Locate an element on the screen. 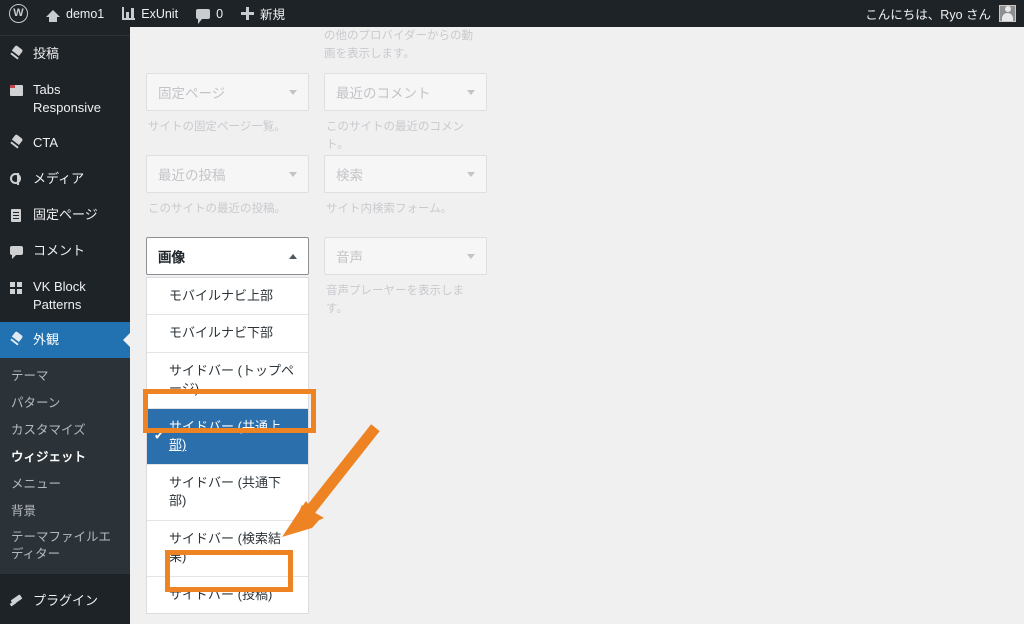 The width and height of the screenshot is (1024, 624). widget-toggle-recent-comments: 最近のコメント is located at coordinates (405, 92).